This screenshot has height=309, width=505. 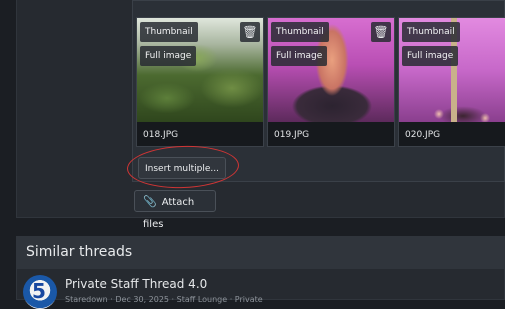 What do you see at coordinates (292, 135) in the screenshot?
I see `attachment-filename: 019.JPG` at bounding box center [292, 135].